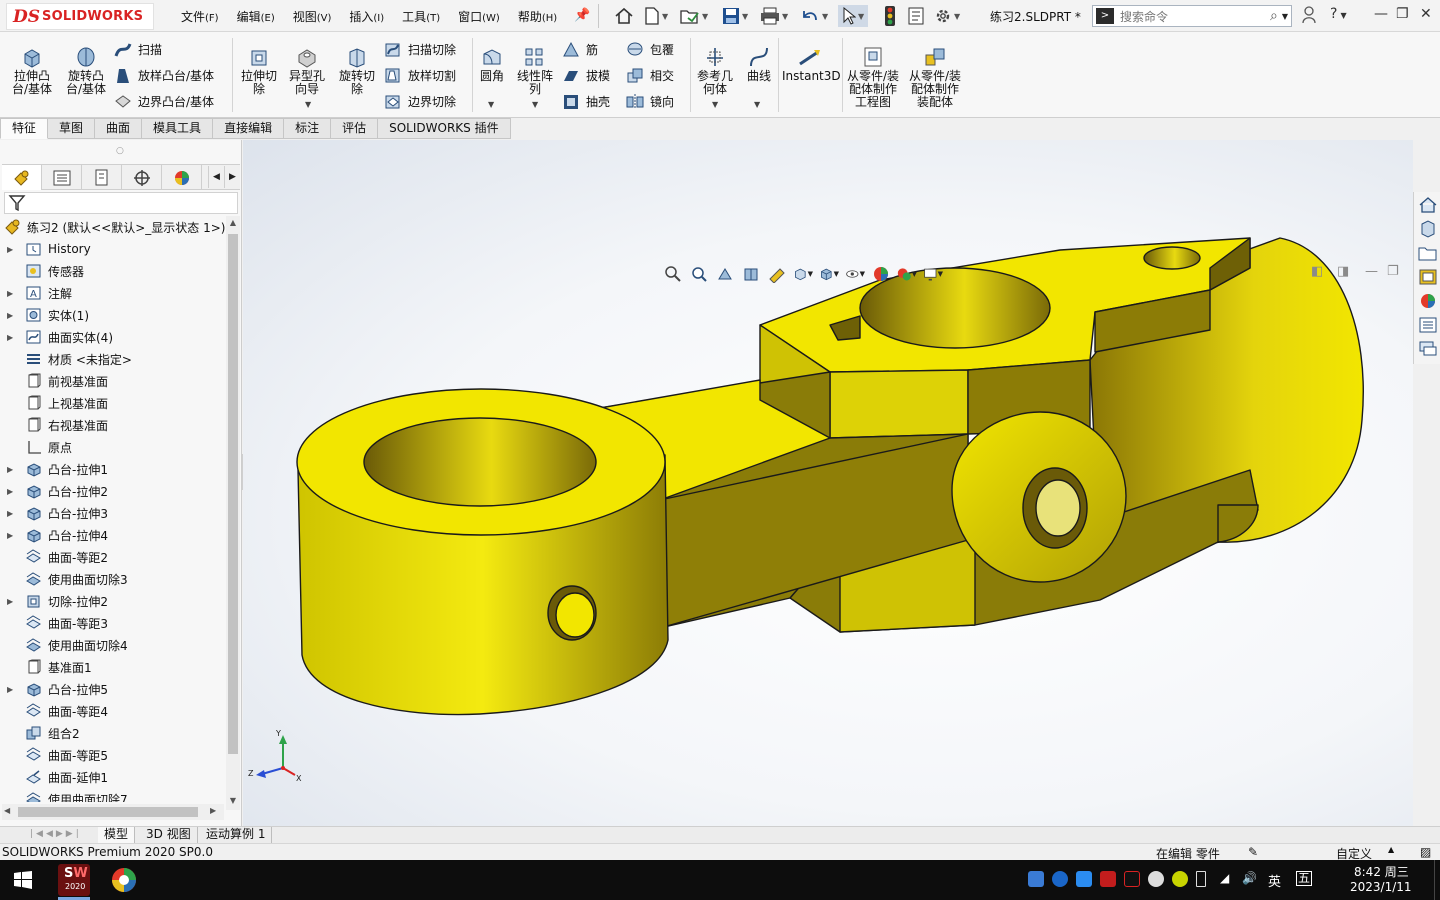  What do you see at coordinates (32, 71) in the screenshot?
I see `extrude-boss-button: 拉伸凸台/基体` at bounding box center [32, 71].